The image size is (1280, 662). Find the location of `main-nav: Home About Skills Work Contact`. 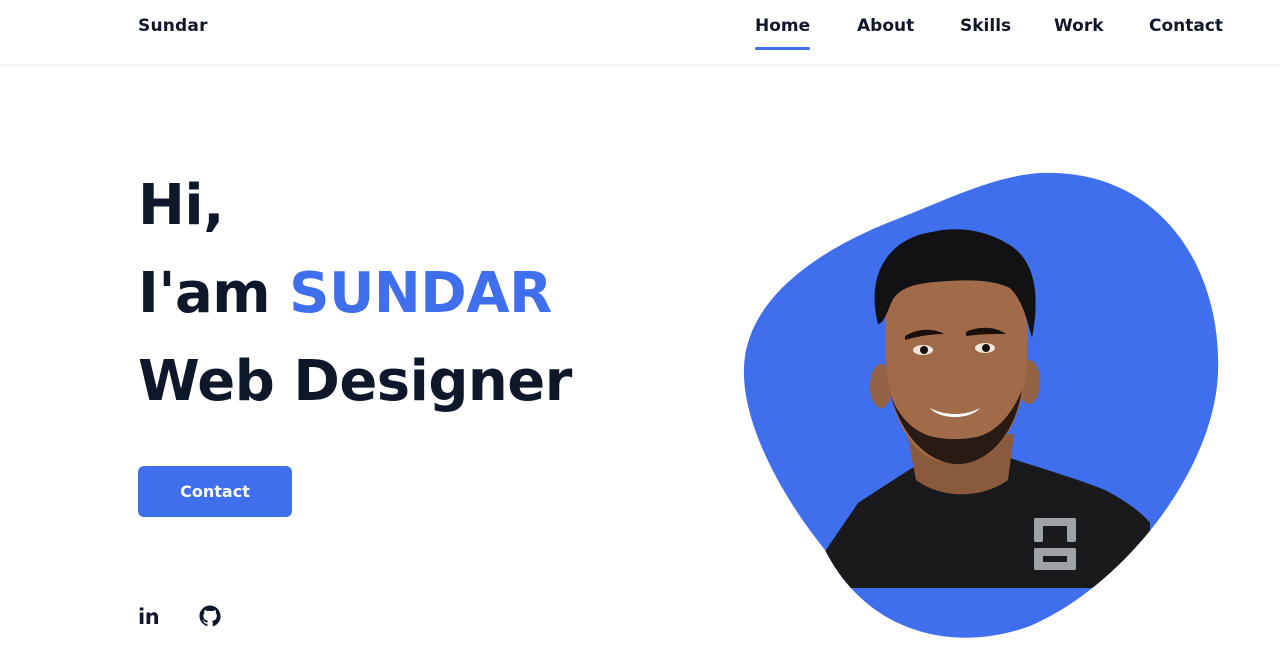

main-nav: Home About Skills Work Contact is located at coordinates (640, 36).